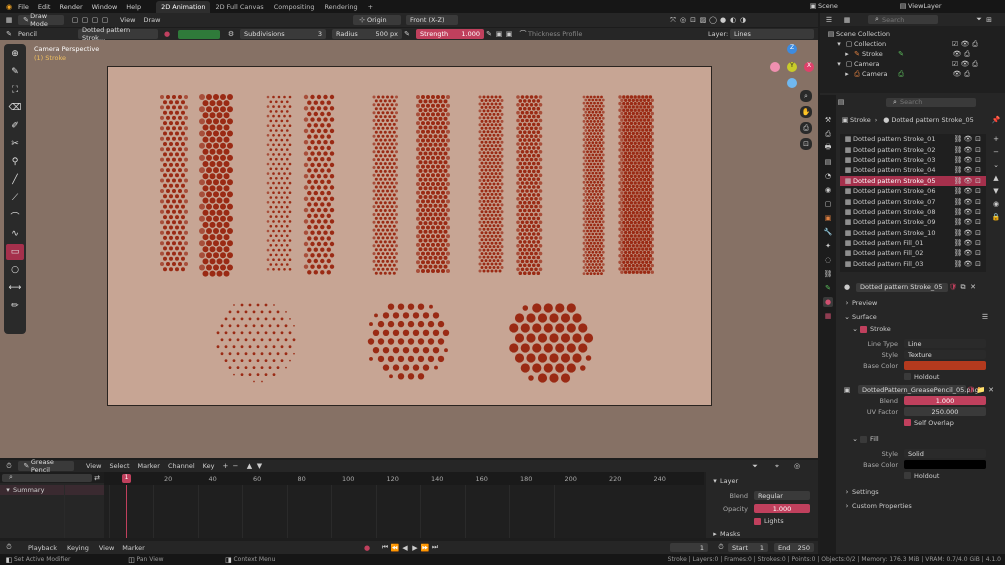  I want to click on brush-color-swatch, so click(199, 34).